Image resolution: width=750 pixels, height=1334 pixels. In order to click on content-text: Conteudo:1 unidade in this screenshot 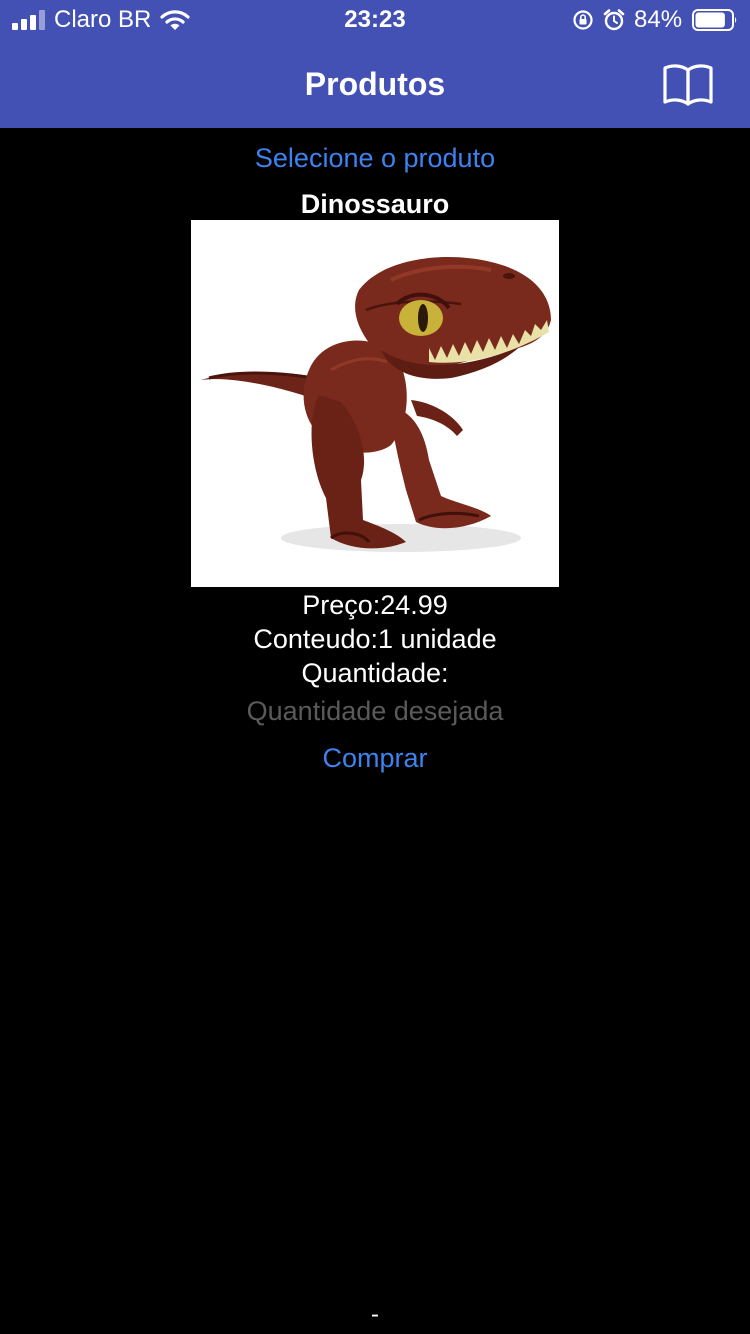, I will do `click(375, 639)`.